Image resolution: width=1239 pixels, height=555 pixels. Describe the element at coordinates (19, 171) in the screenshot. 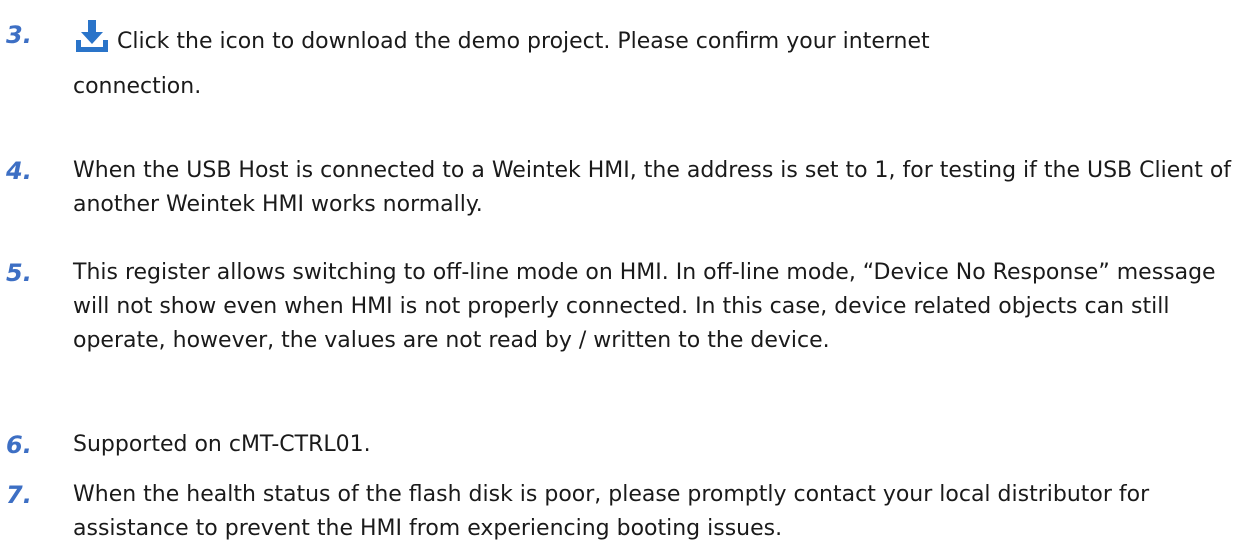

I see `note-number: 4.` at that location.